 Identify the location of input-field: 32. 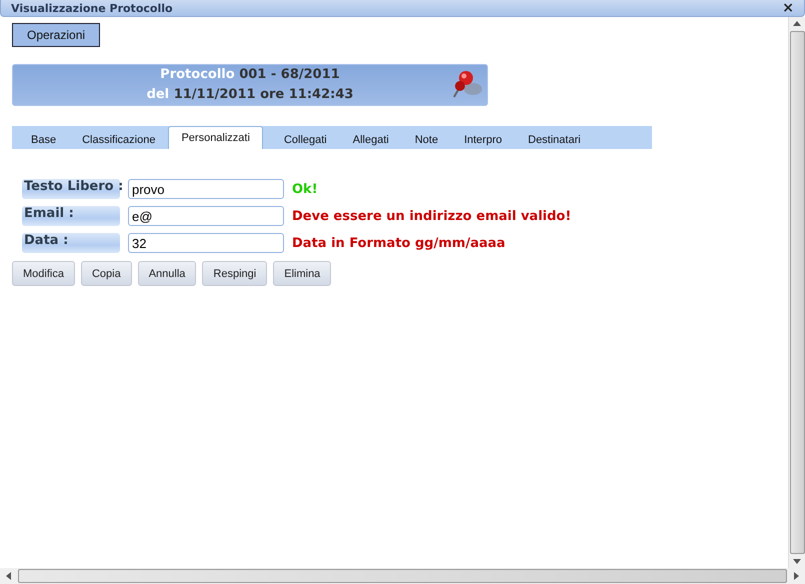
(206, 243).